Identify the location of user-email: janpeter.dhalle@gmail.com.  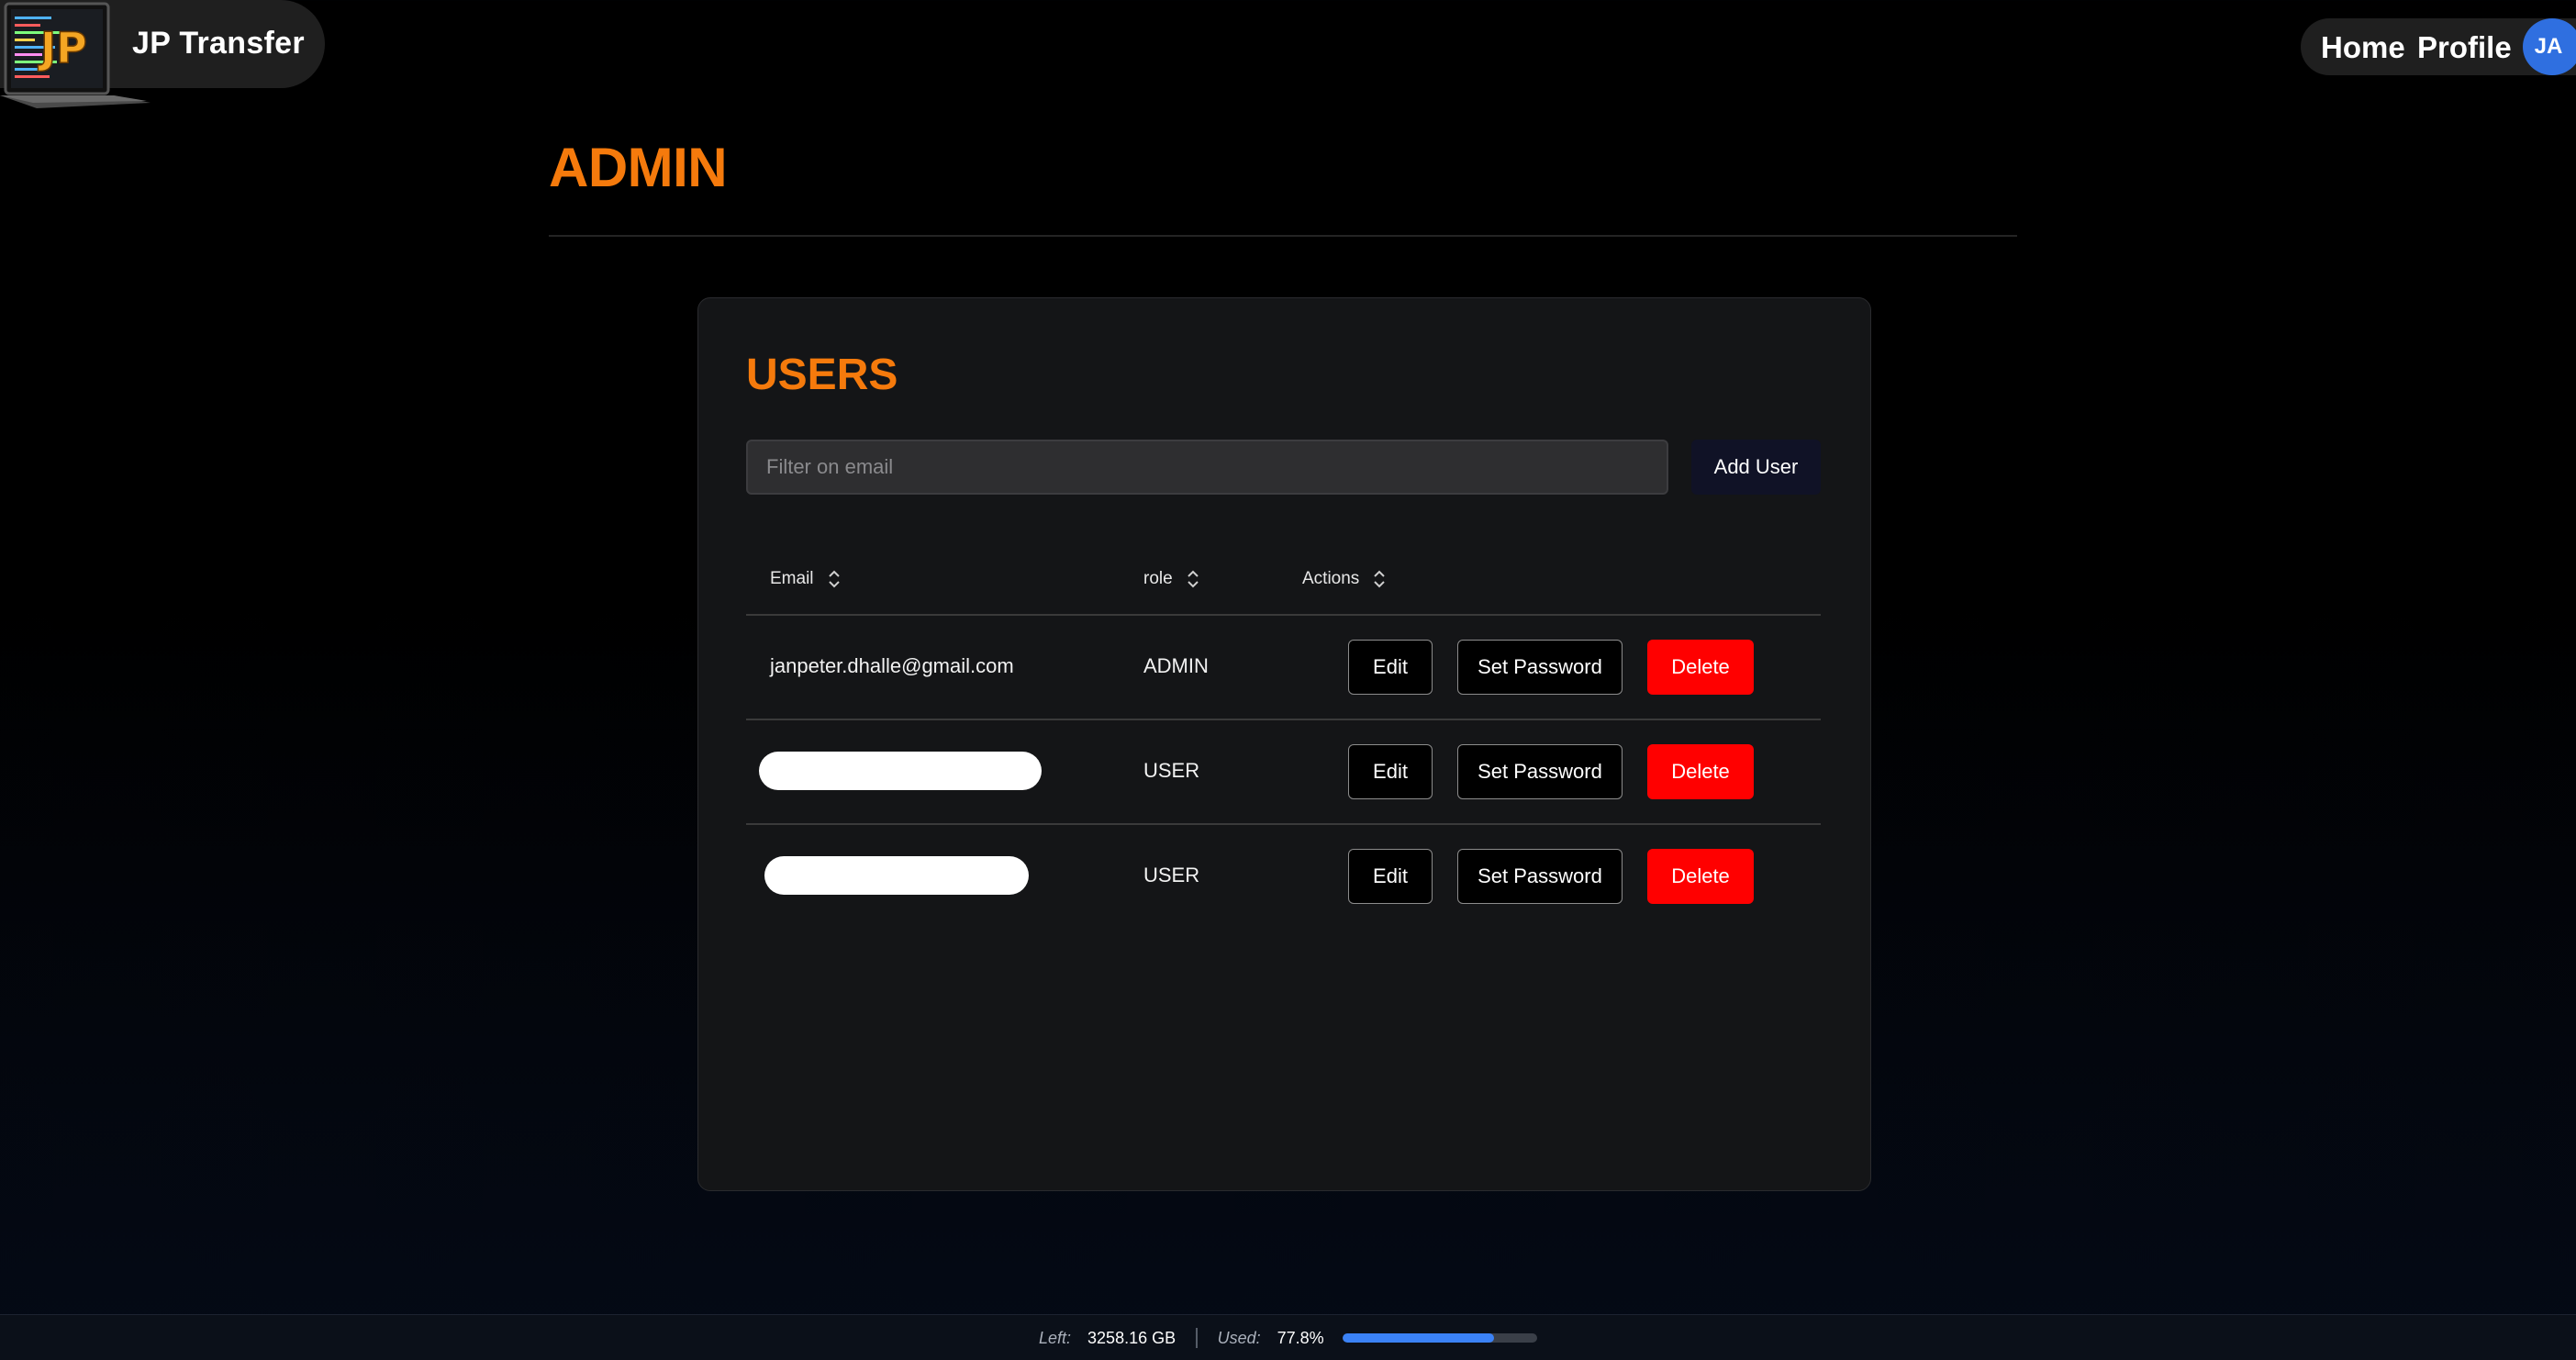
(892, 665).